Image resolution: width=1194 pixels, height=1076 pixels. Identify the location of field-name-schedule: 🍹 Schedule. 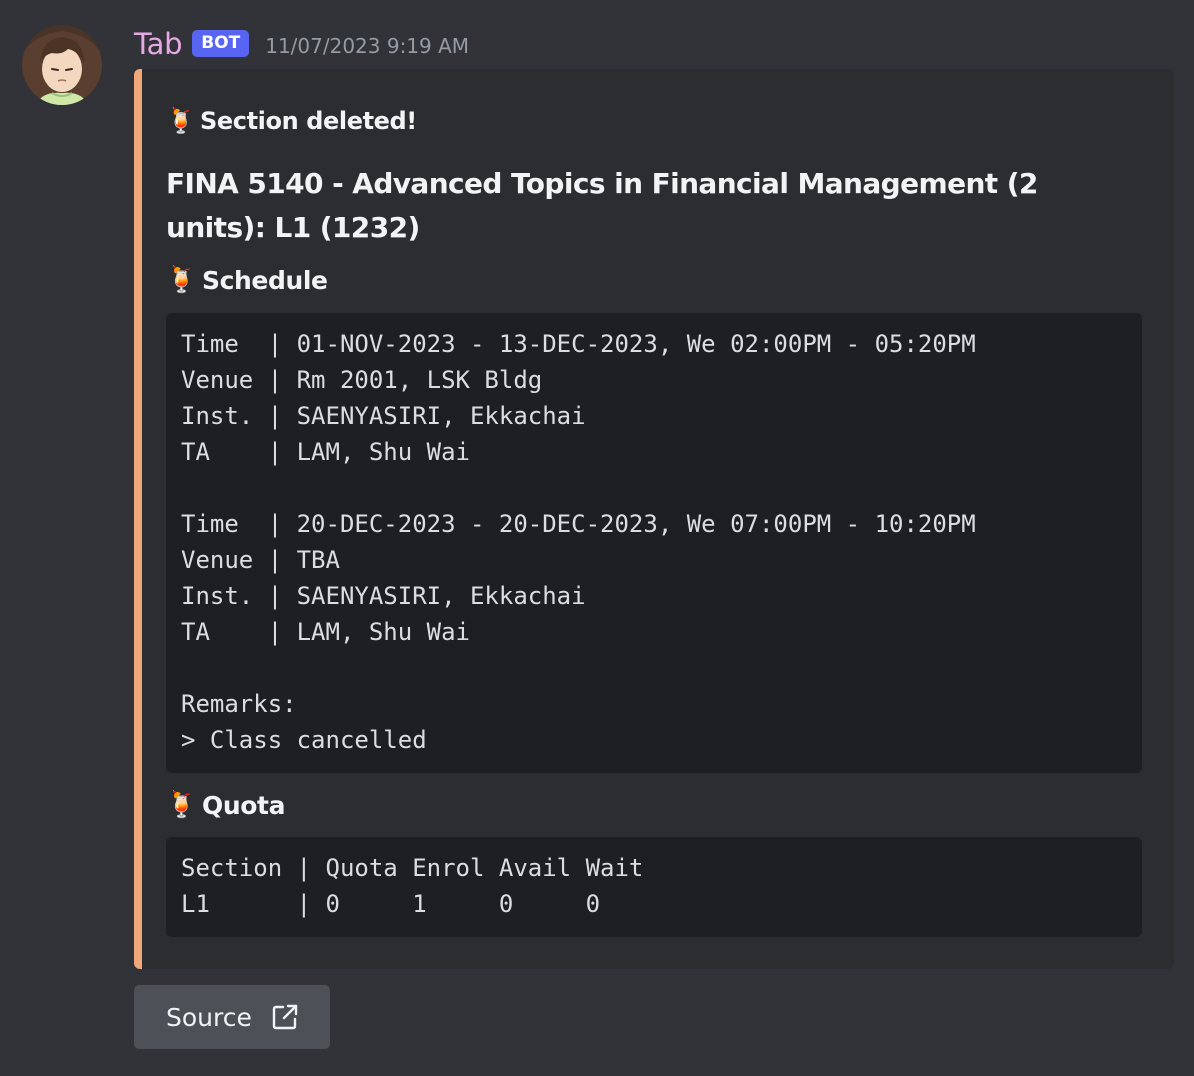
(247, 280).